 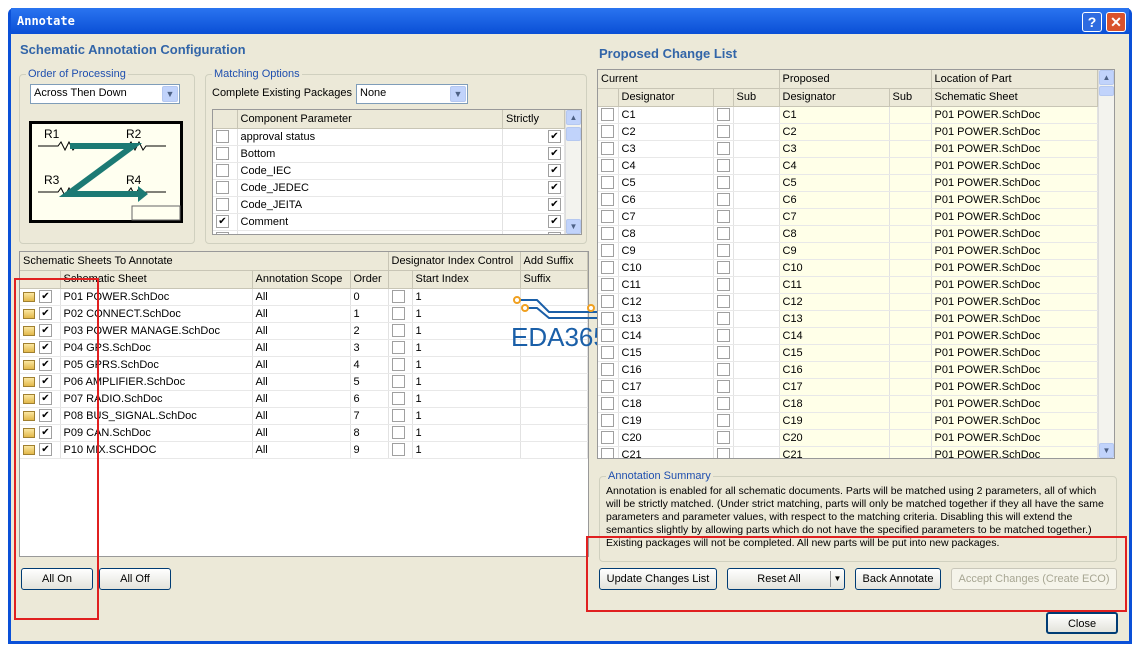 I want to click on sheet-row: ✔ P09 CAN.SchDoc All 8 1, so click(x=304, y=433).